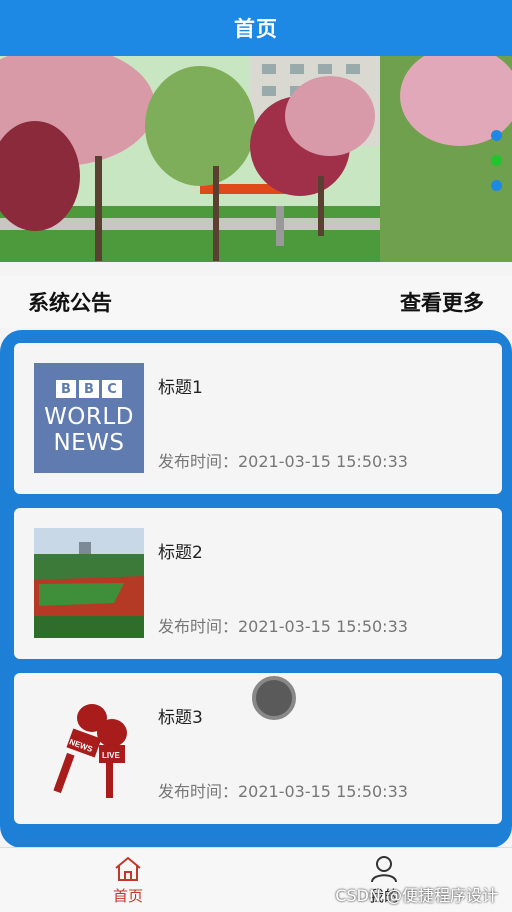 This screenshot has width=512, height=912. I want to click on item-title: 标题3, so click(180, 718).